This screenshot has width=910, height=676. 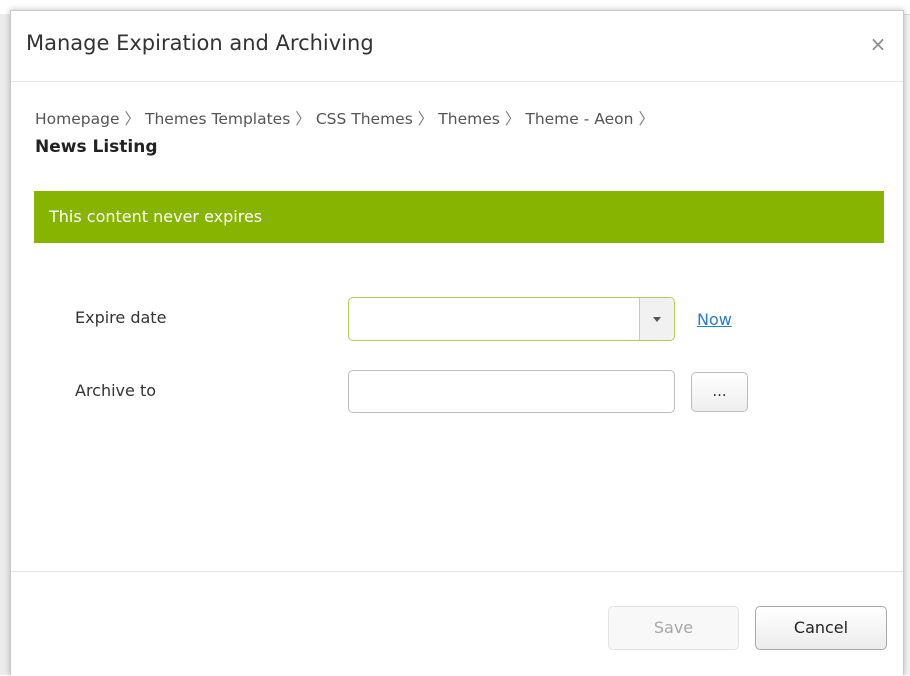 I want to click on save-button: Save, so click(x=673, y=628).